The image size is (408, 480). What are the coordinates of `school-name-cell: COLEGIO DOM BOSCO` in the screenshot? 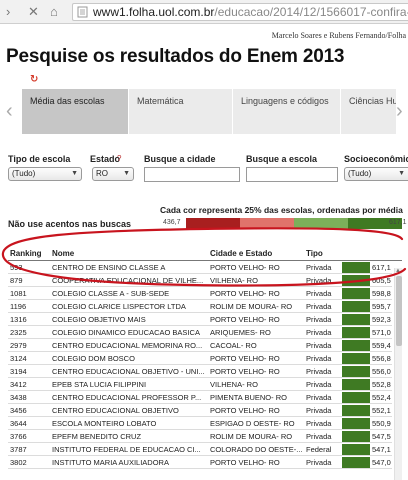 It's located at (93, 358).